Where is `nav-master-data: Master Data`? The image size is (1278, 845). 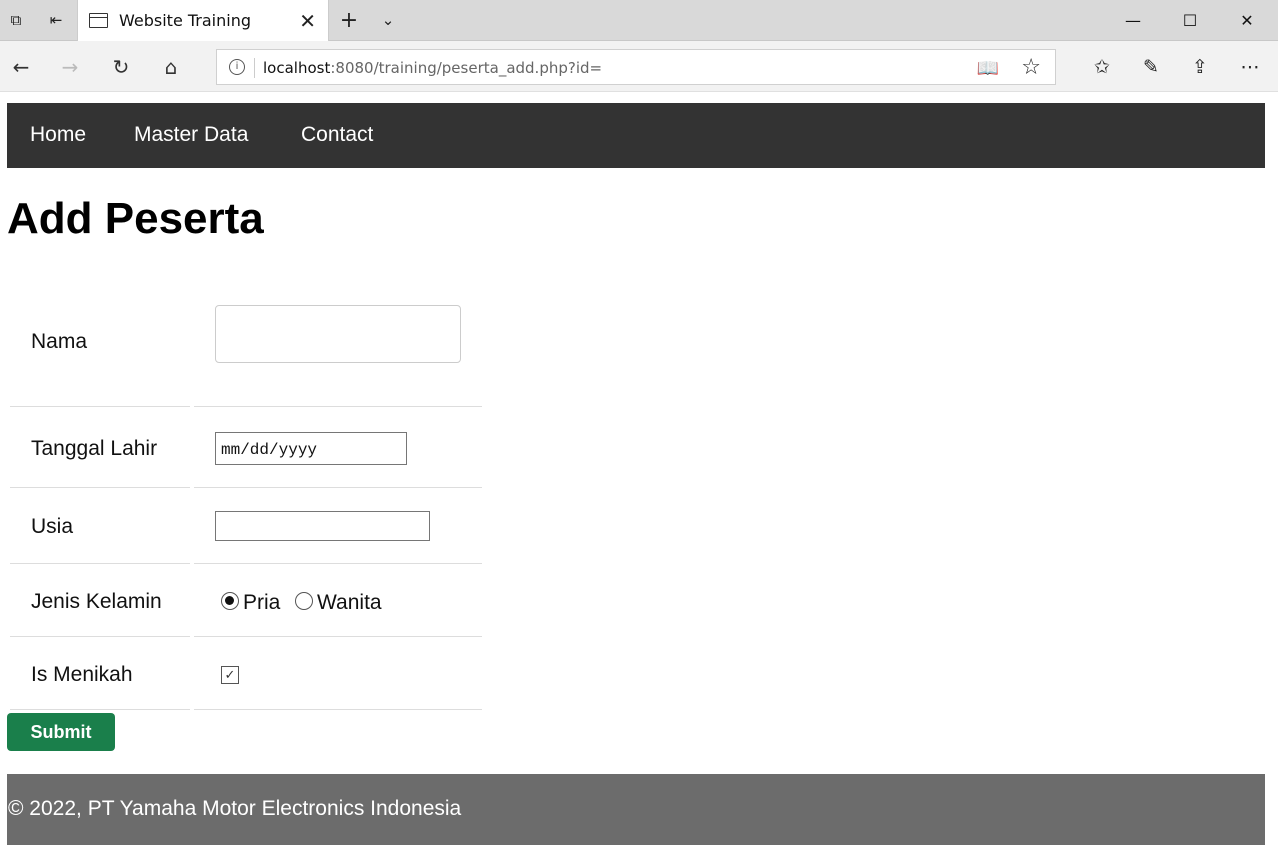
nav-master-data: Master Data is located at coordinates (191, 135).